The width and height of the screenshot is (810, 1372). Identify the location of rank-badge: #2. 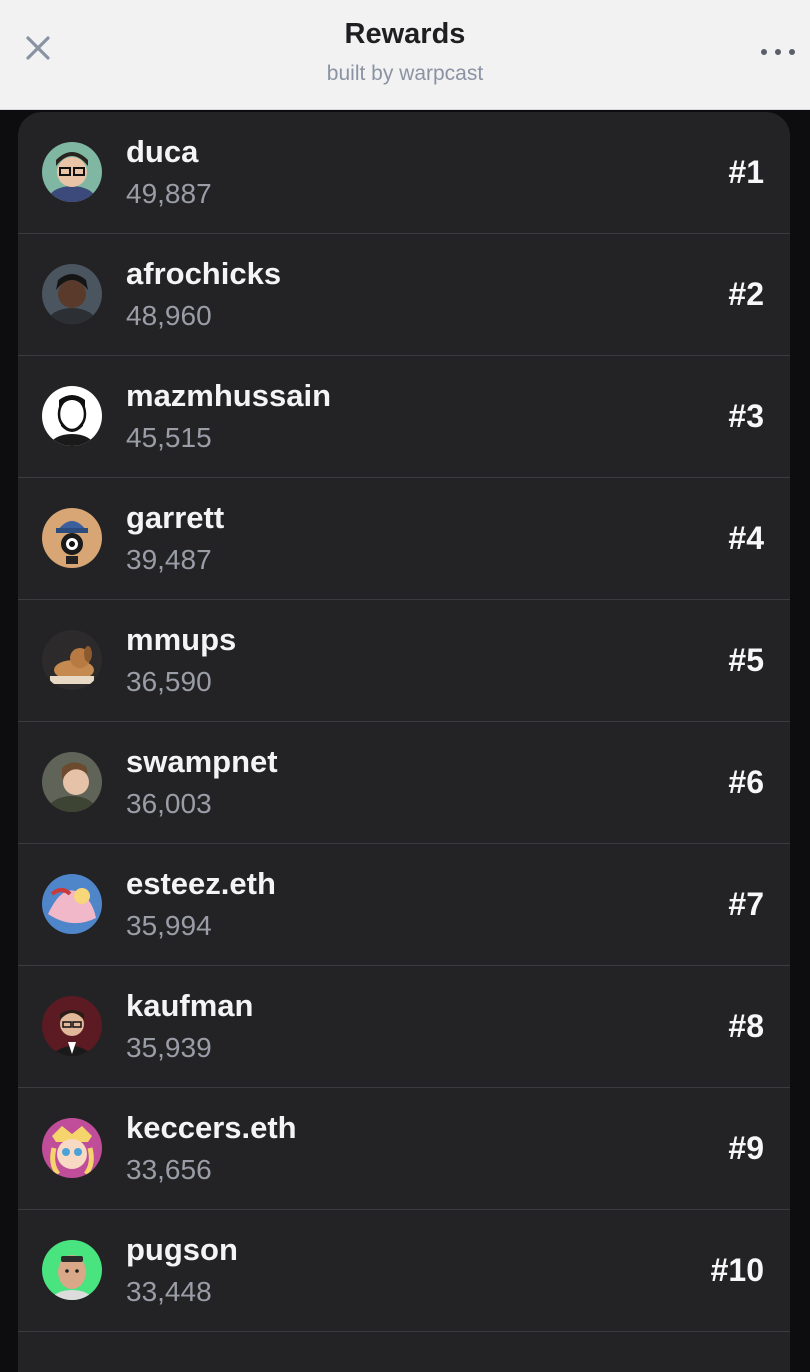
(746, 294).